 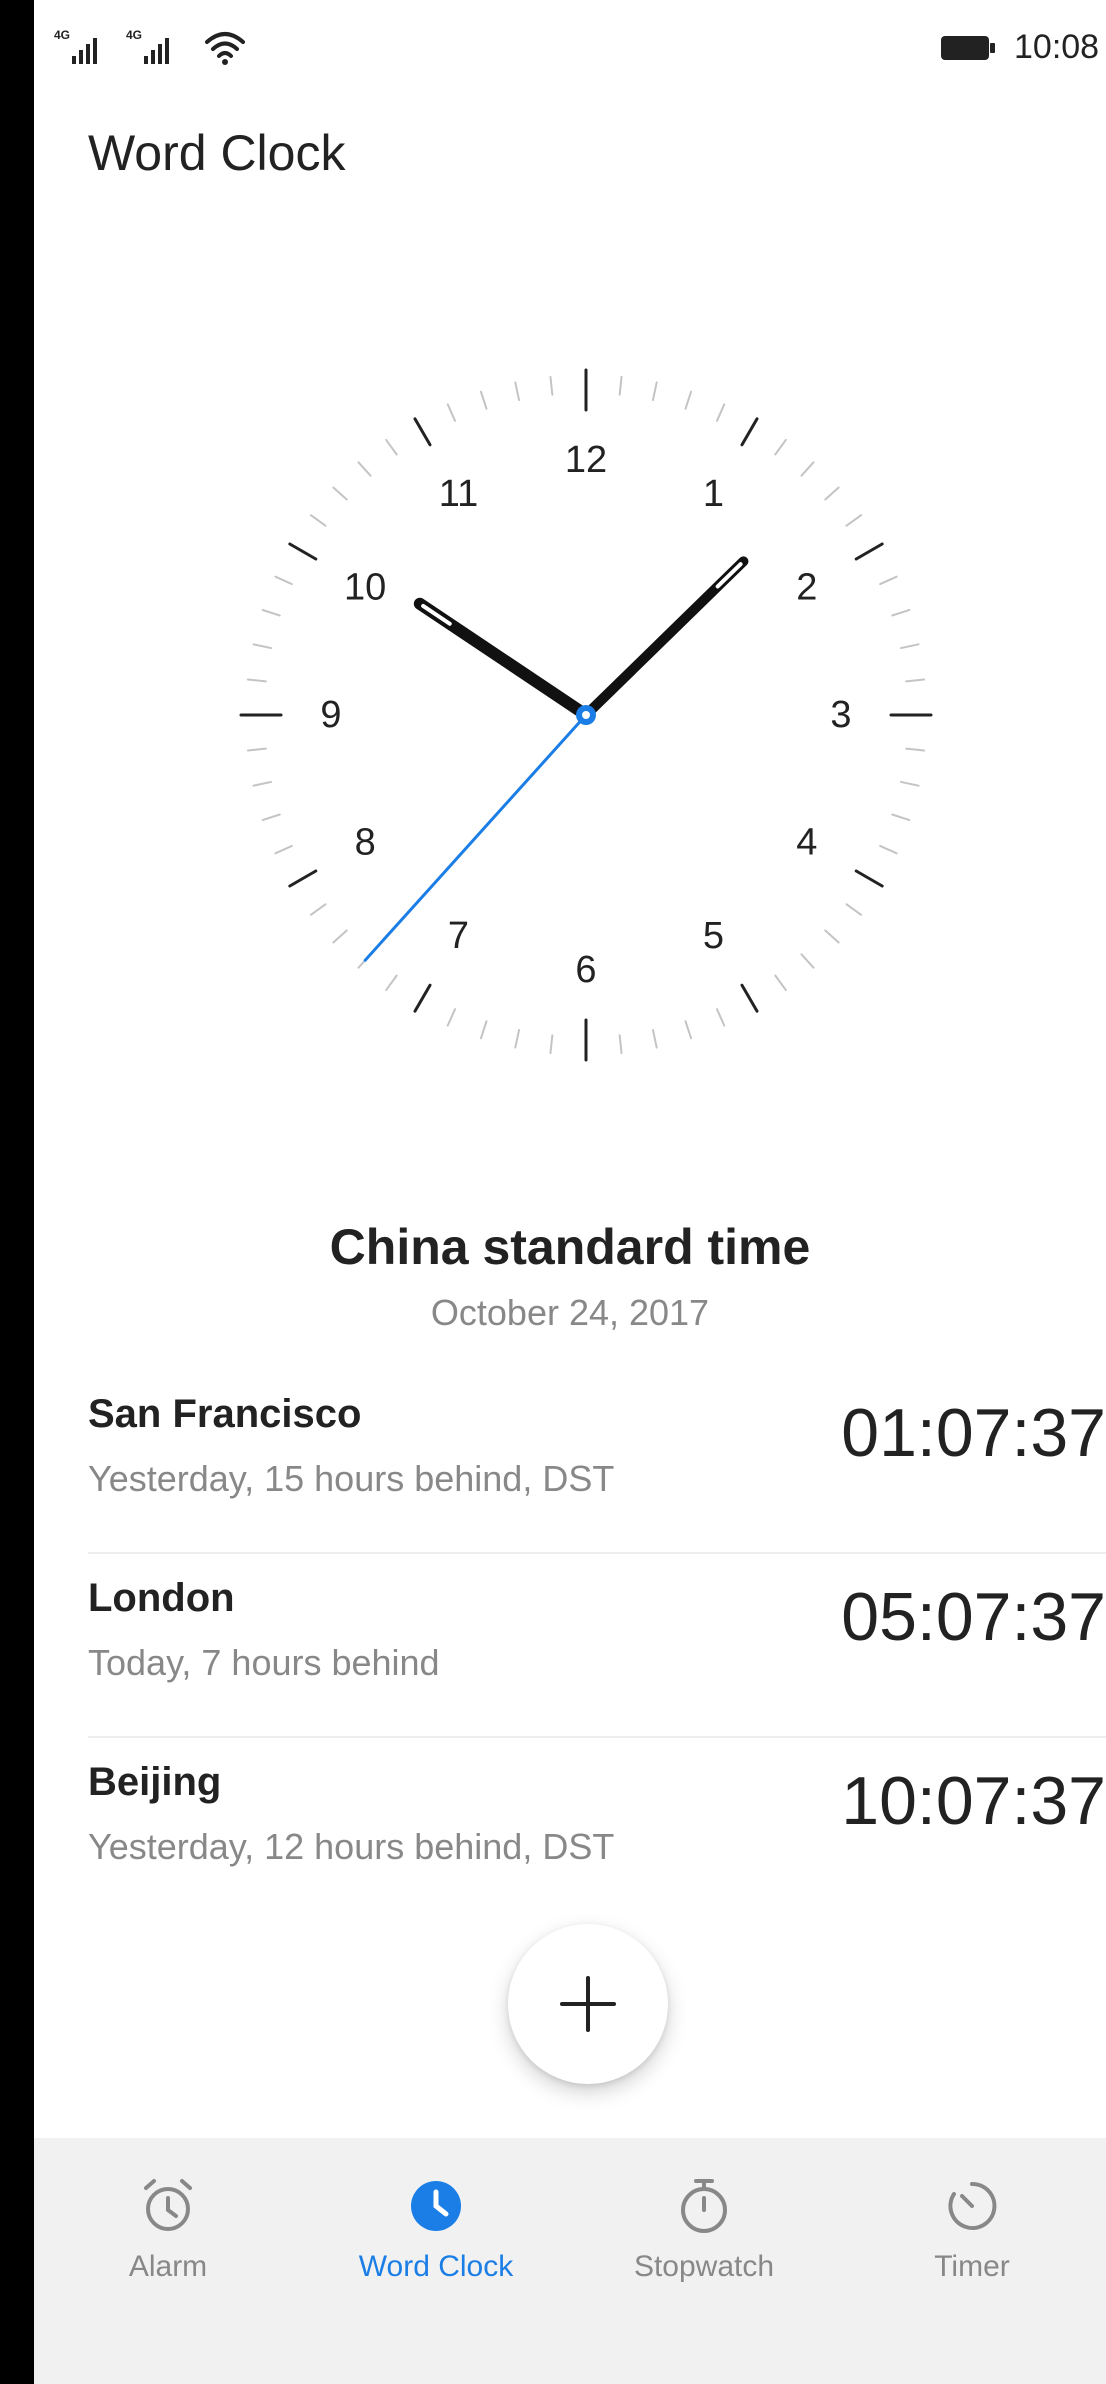 I want to click on current-date: October 24, 2017, so click(x=570, y=1312).